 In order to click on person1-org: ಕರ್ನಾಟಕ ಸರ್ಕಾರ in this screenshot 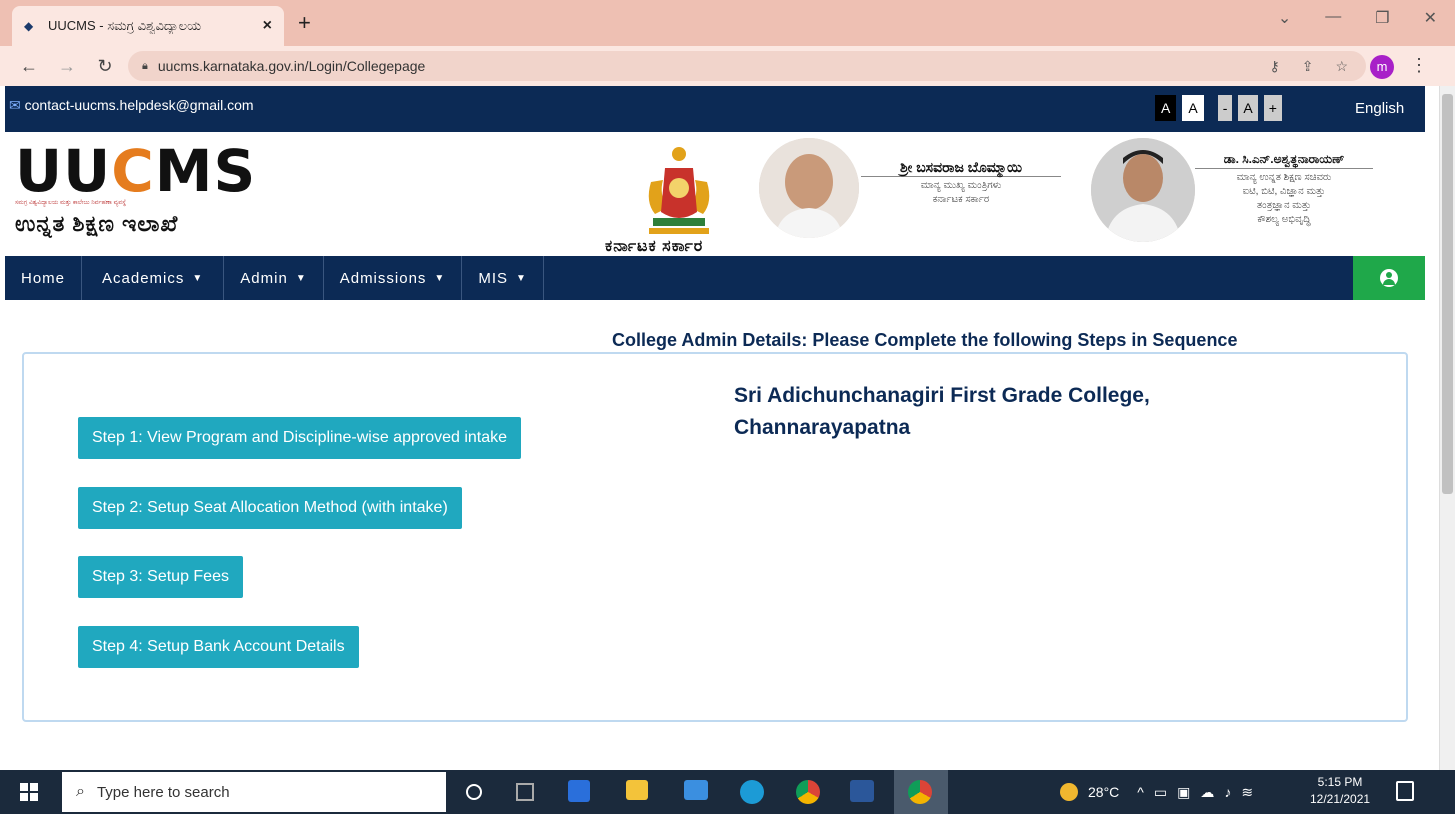, I will do `click(961, 199)`.